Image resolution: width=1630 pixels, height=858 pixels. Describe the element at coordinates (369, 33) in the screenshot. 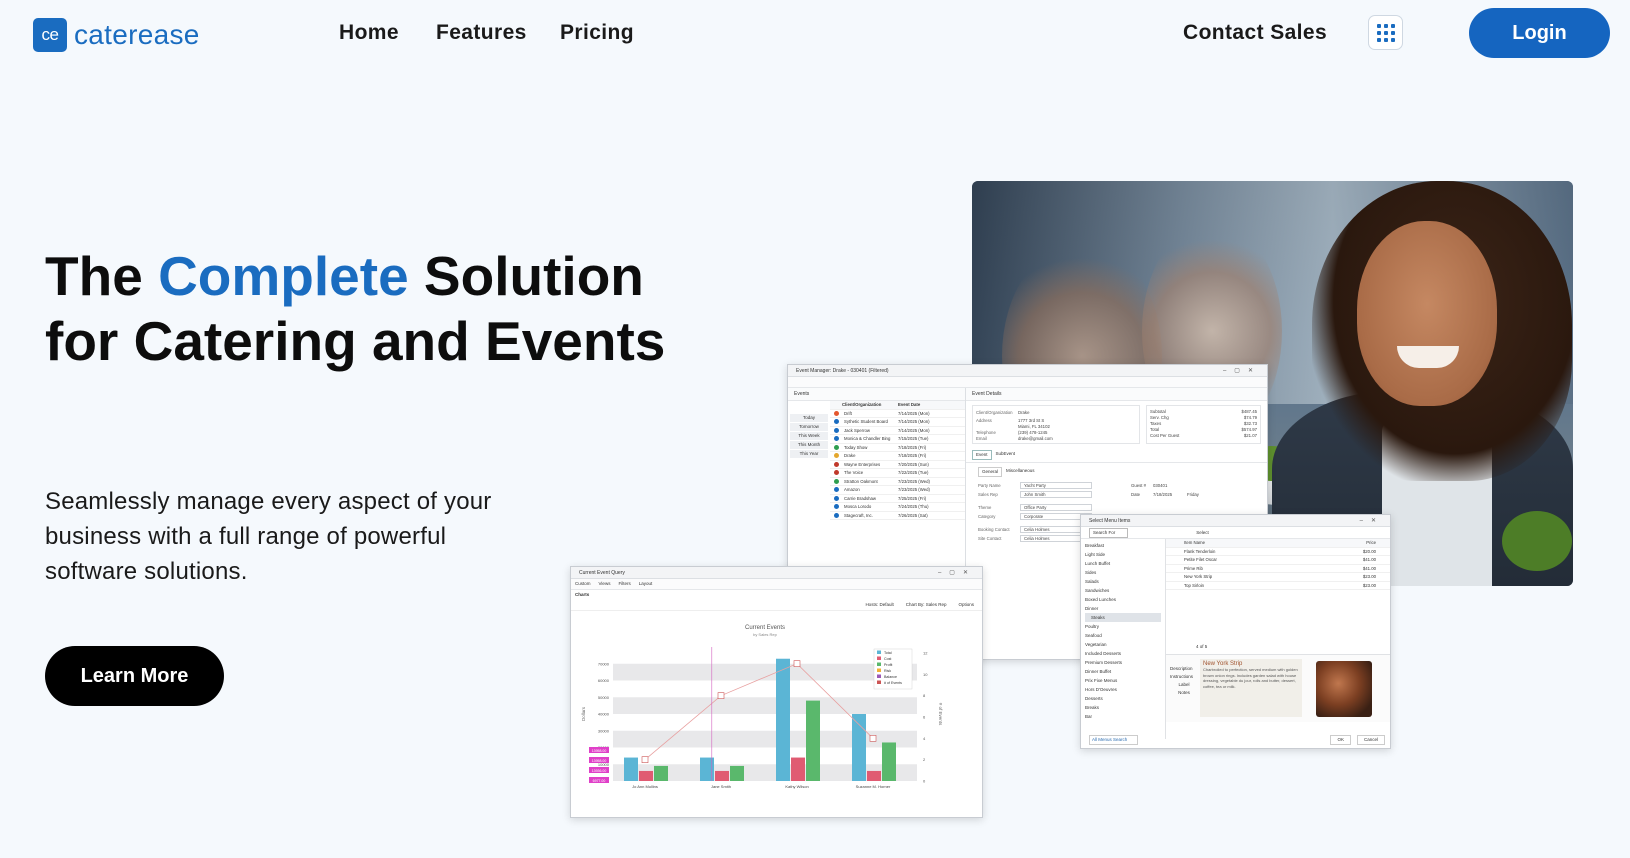

I see `nav-link-home: Home` at that location.